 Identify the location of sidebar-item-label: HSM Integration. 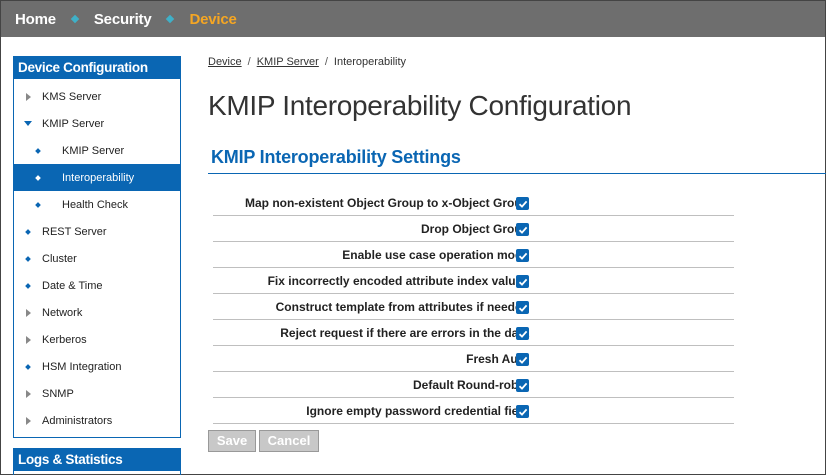
(82, 366).